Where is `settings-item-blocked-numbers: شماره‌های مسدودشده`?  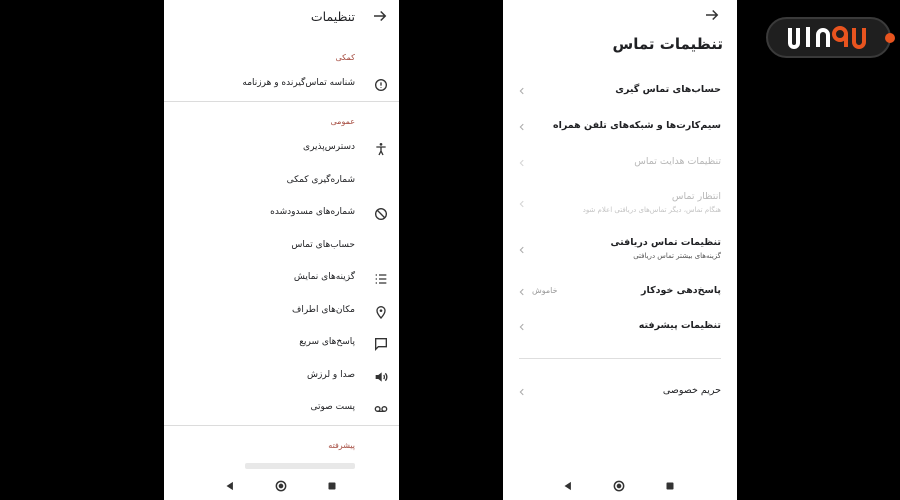 settings-item-blocked-numbers: شماره‌های مسدودشده is located at coordinates (281, 214).